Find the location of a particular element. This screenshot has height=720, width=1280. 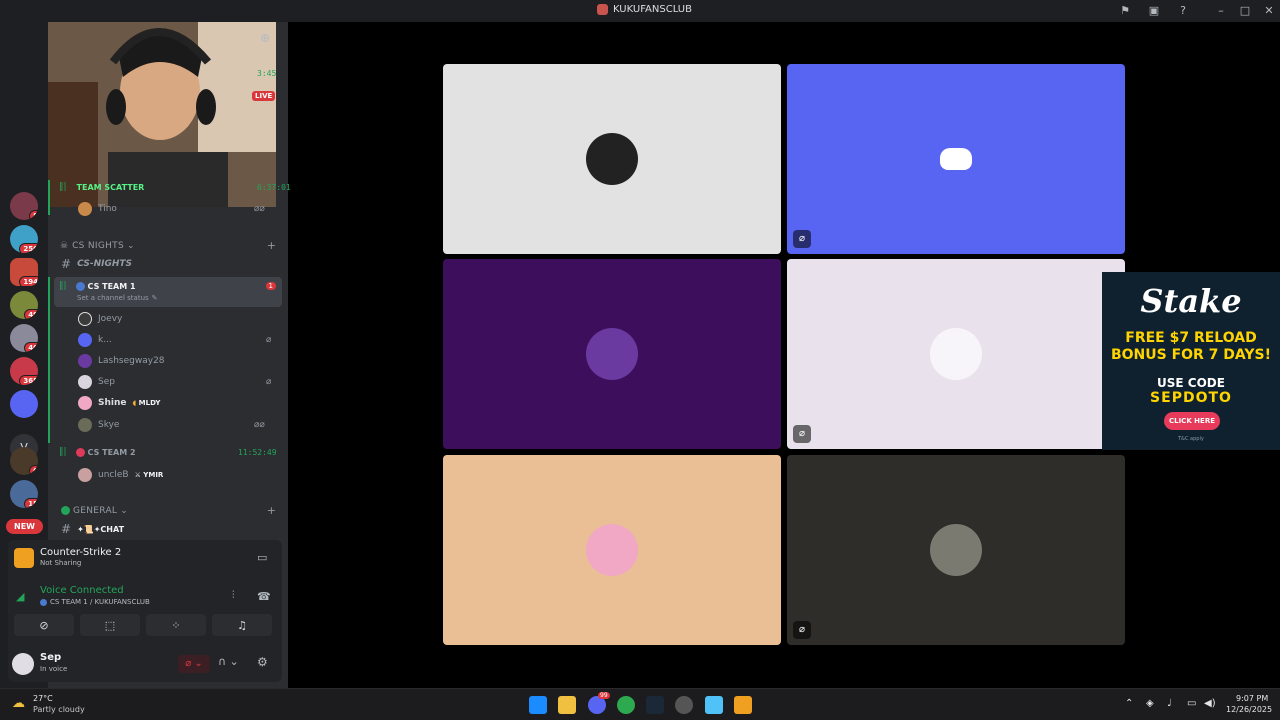

server-badge: 365 is located at coordinates (28, 380).